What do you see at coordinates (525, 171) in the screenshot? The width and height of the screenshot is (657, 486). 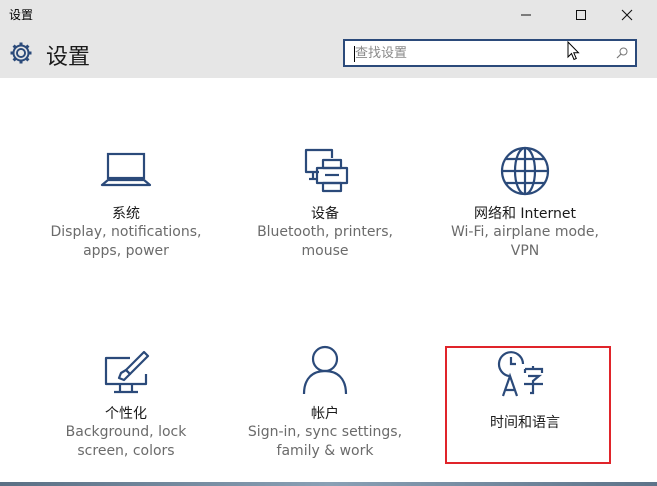 I see `globe-icon` at bounding box center [525, 171].